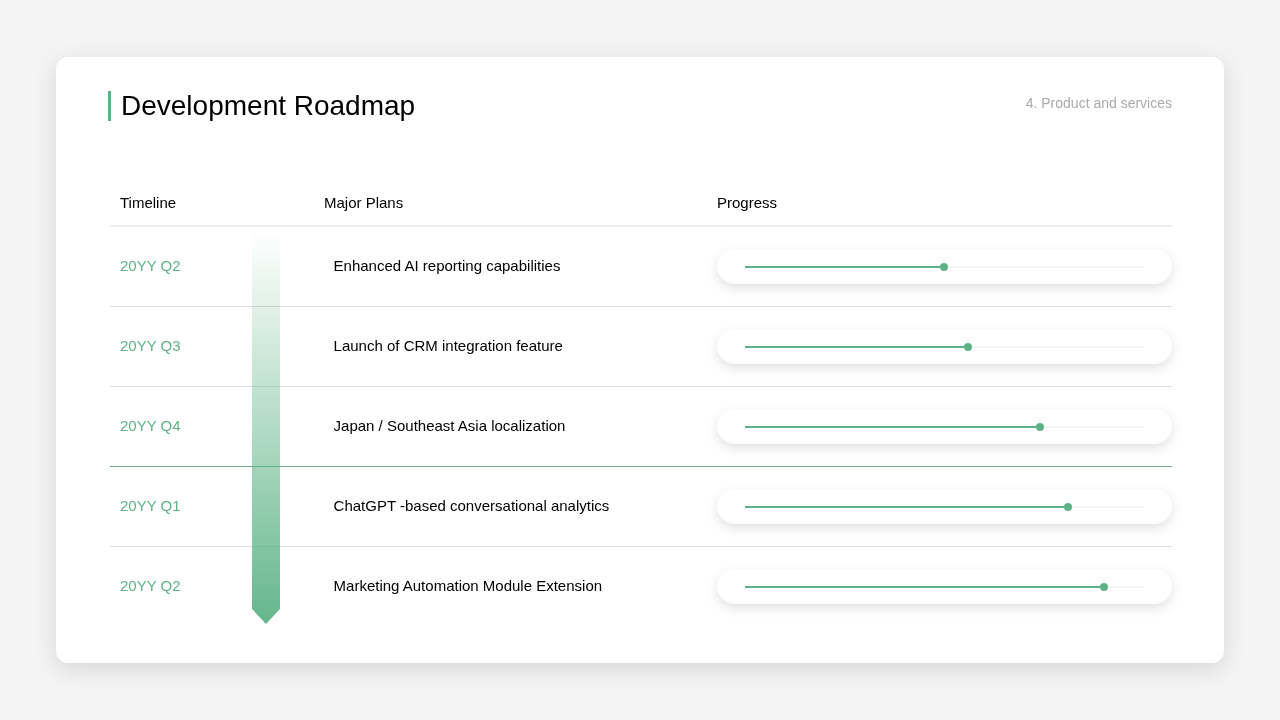 The image size is (1280, 720). What do you see at coordinates (149, 202) in the screenshot?
I see `column-header: Timeline` at bounding box center [149, 202].